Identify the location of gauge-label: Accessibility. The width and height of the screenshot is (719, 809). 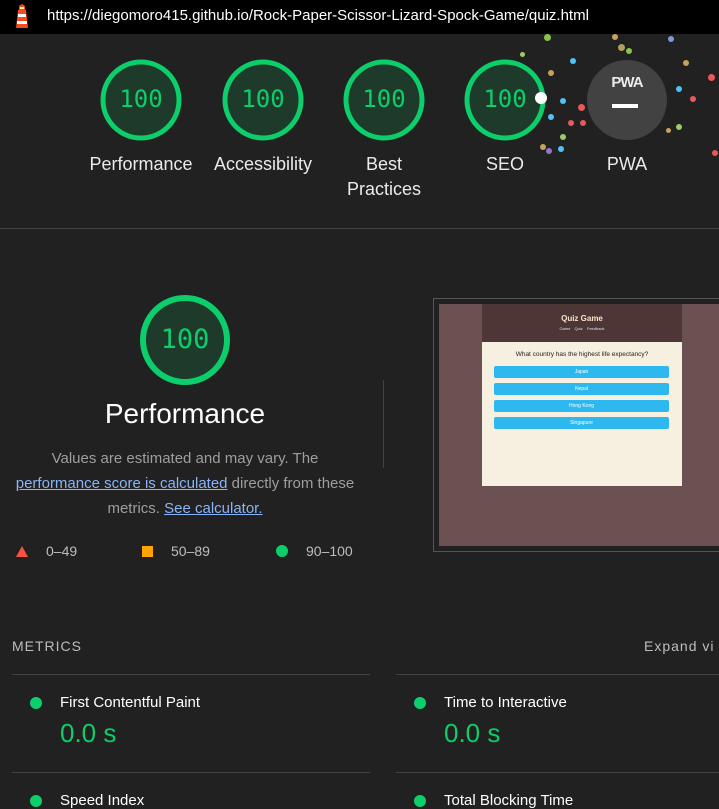
(263, 164).